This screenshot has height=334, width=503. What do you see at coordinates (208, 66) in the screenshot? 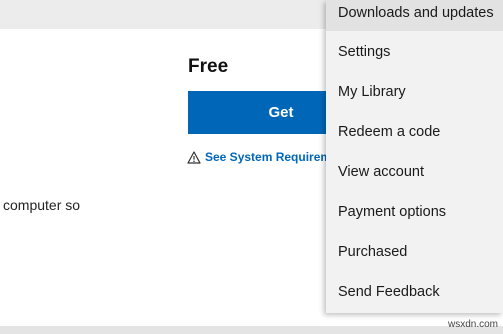
I see `price-label: Free` at bounding box center [208, 66].